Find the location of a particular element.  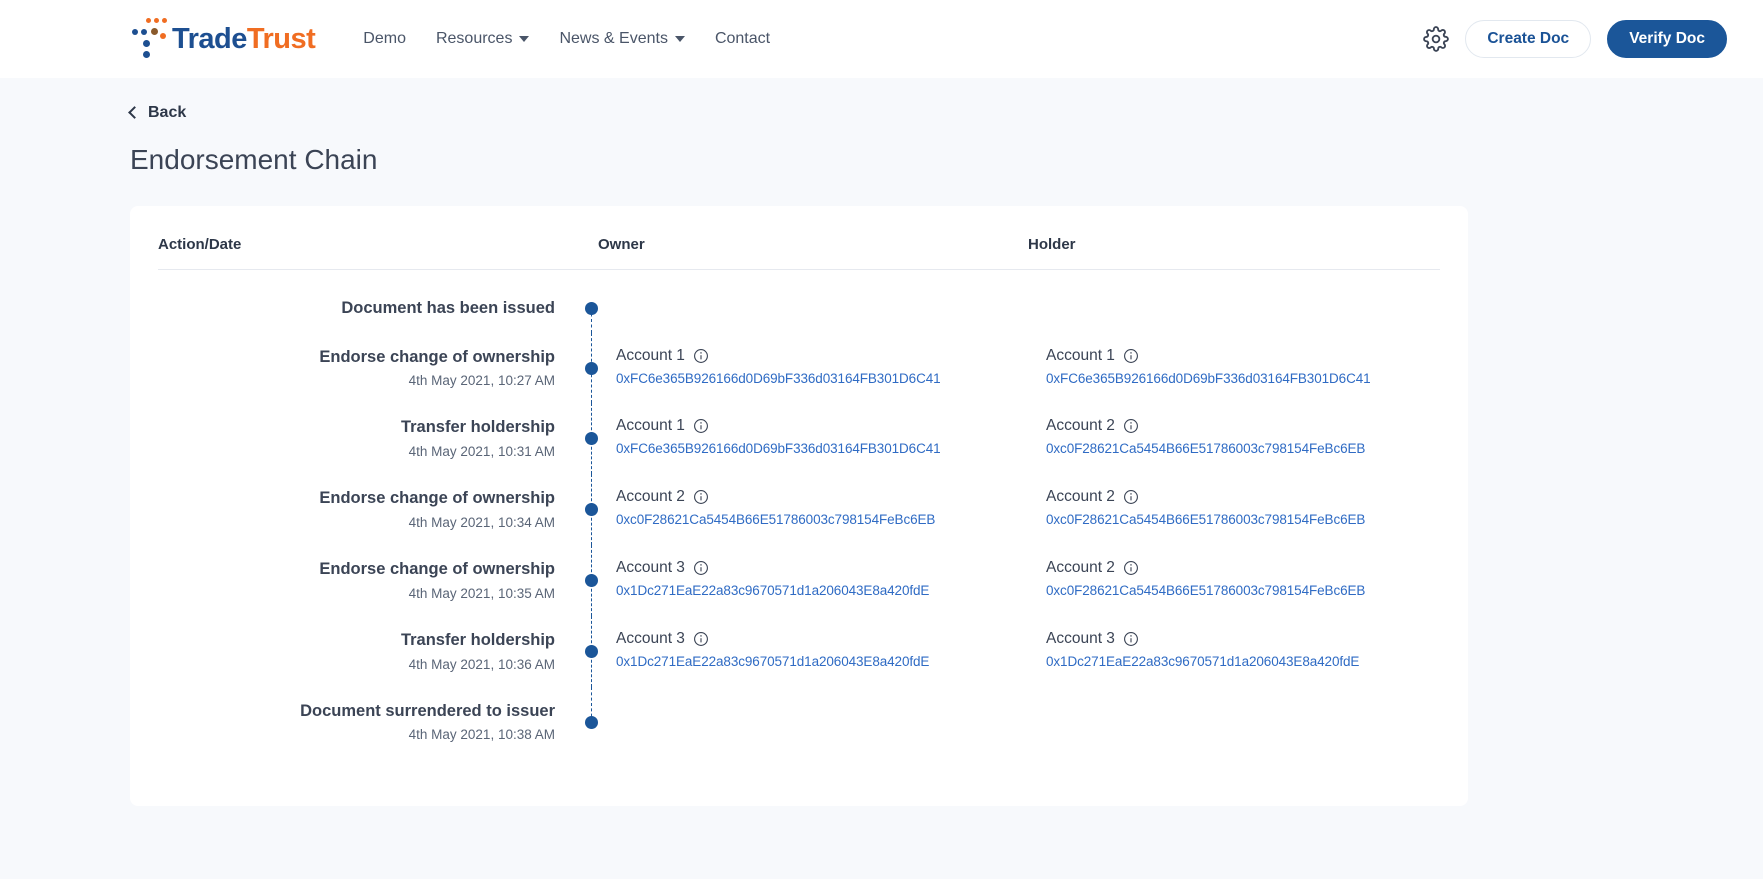

nav-item-demo-label: Demo is located at coordinates (384, 38).